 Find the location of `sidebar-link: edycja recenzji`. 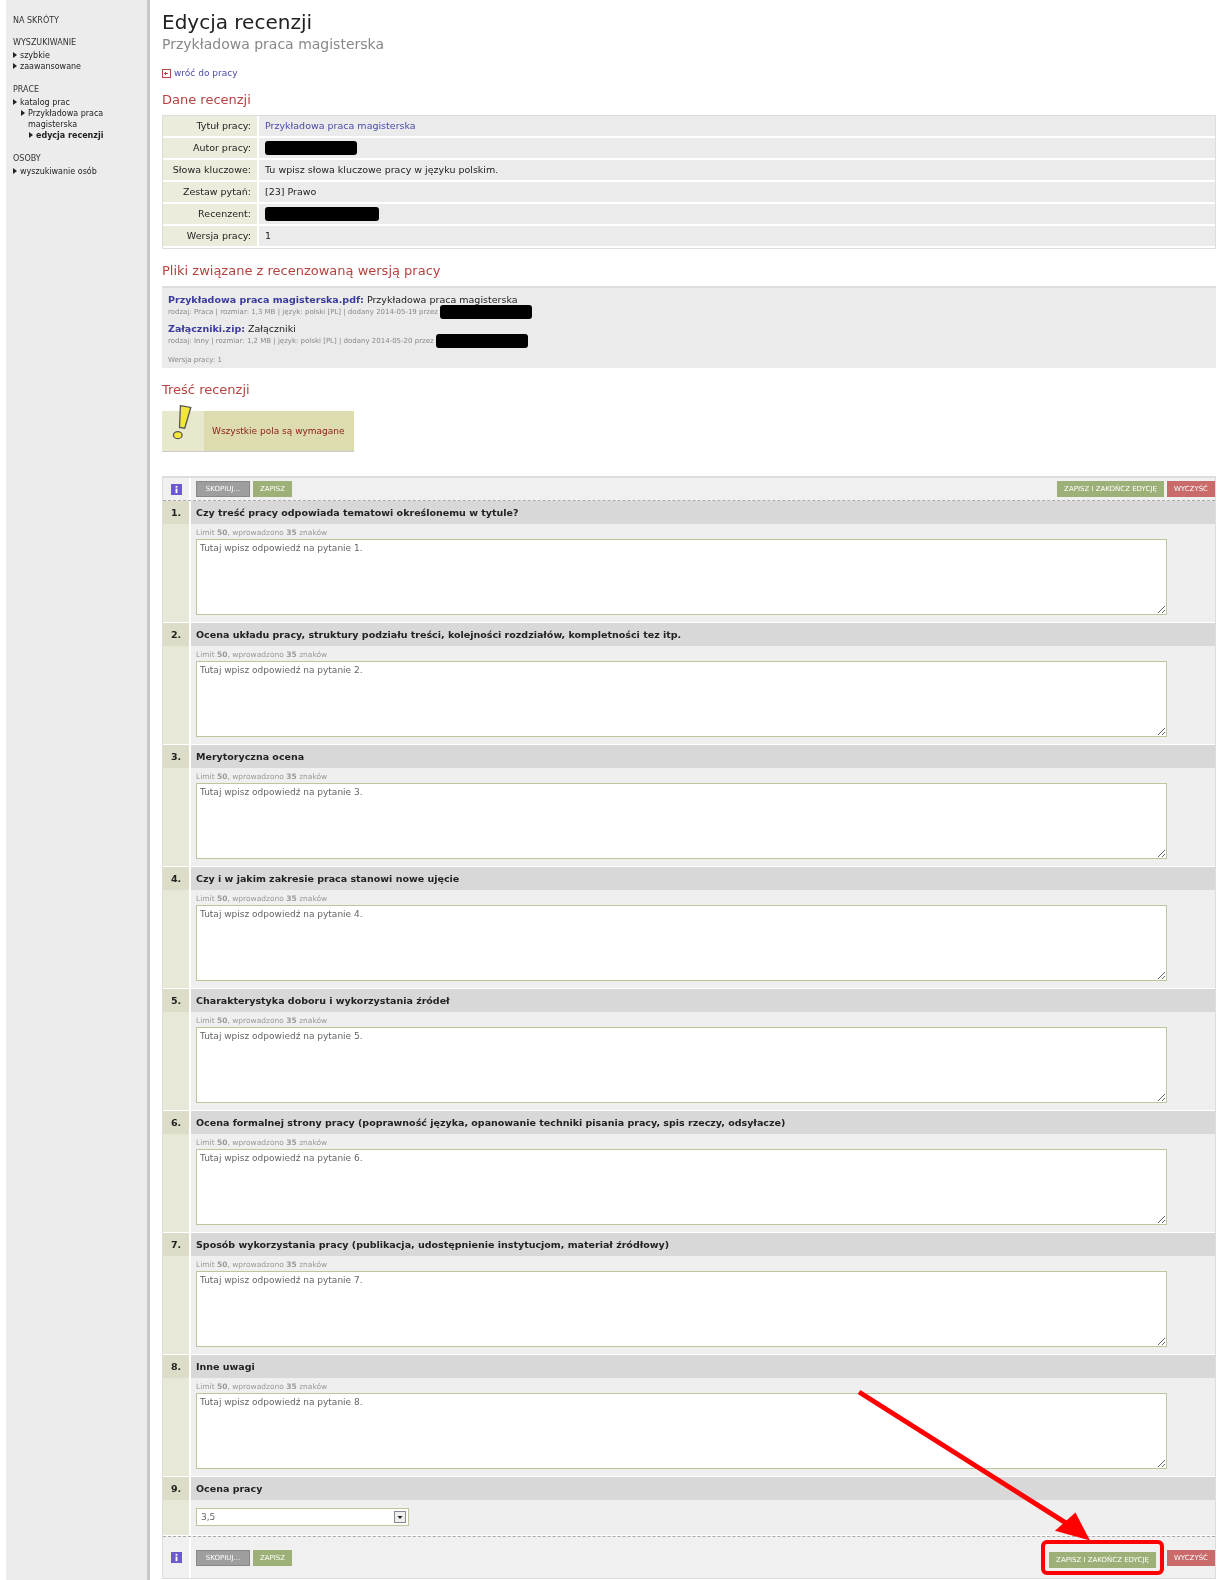

sidebar-link: edycja recenzji is located at coordinates (81, 135).